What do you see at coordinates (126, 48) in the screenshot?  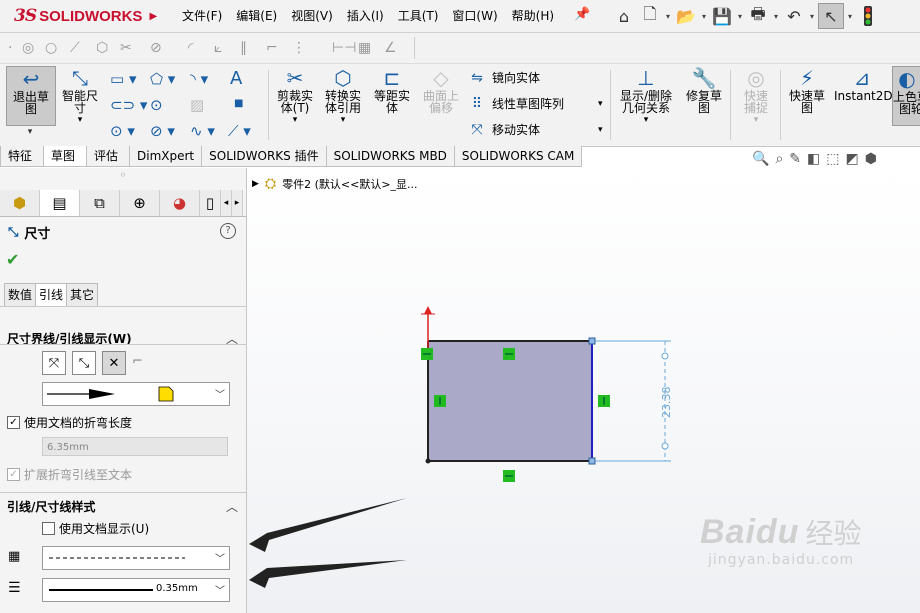 I see `trim-icon: ✂` at bounding box center [126, 48].